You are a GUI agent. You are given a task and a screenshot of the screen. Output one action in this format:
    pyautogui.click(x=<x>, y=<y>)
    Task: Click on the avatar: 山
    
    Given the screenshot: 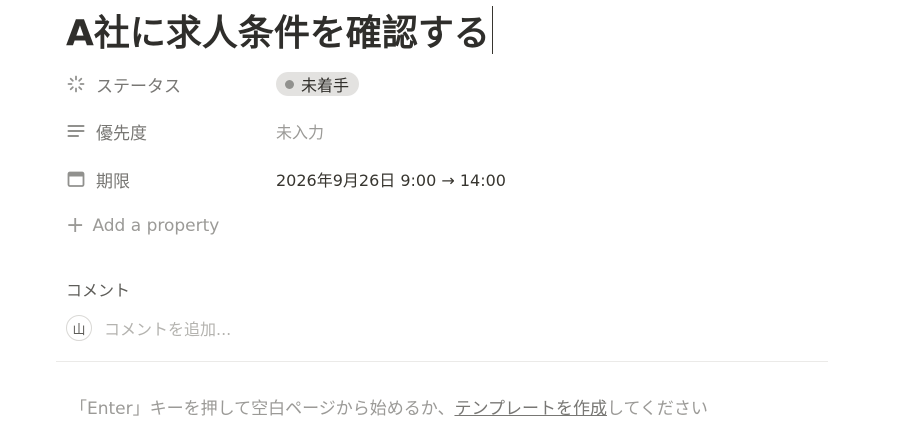 What is the action you would take?
    pyautogui.click(x=79, y=328)
    